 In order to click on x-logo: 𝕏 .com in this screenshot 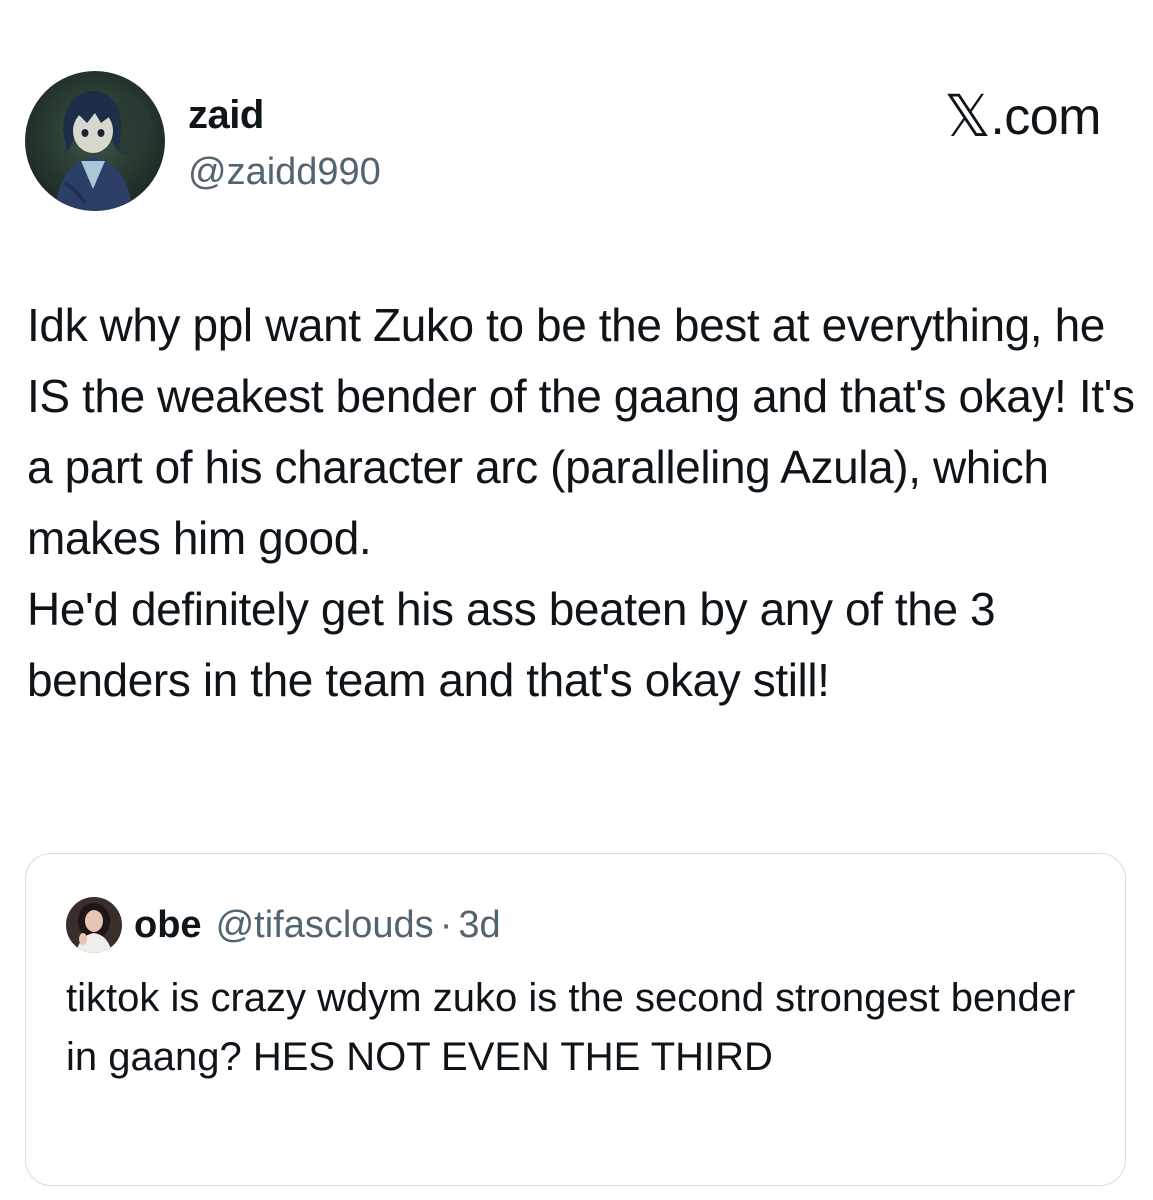, I will do `click(1022, 116)`.